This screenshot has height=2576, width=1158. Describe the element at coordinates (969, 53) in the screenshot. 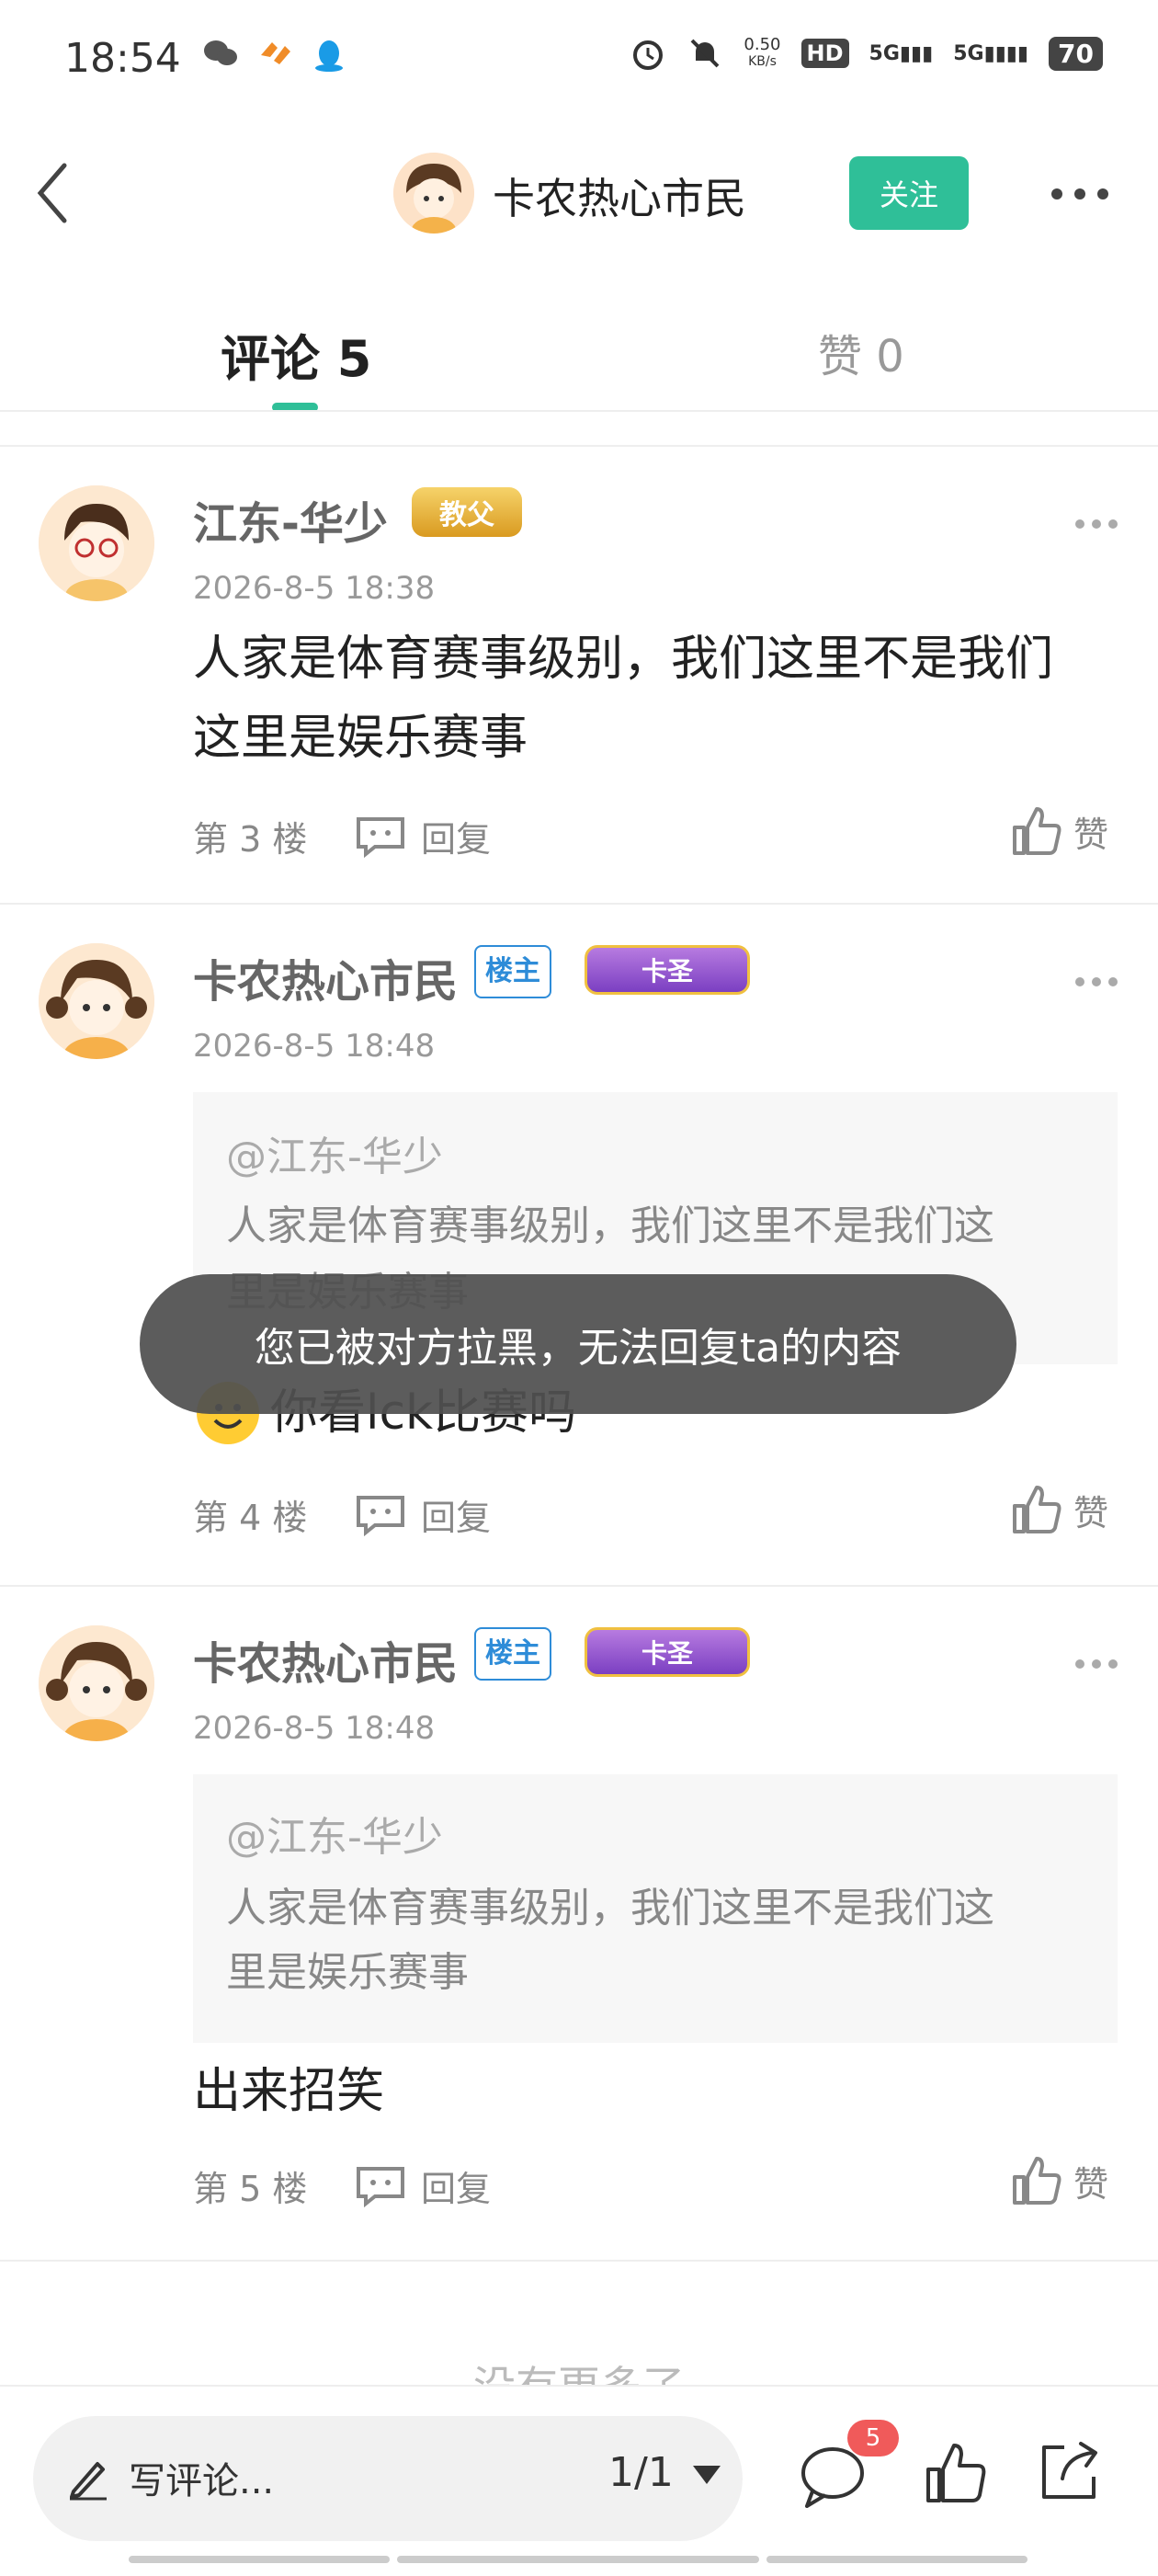

I see `sim2-label: 5G` at that location.